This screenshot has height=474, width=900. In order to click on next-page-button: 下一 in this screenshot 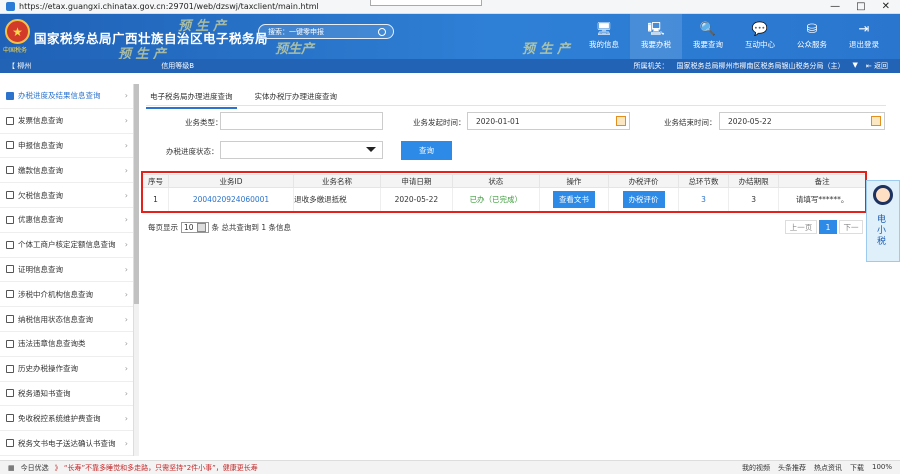, I will do `click(851, 227)`.